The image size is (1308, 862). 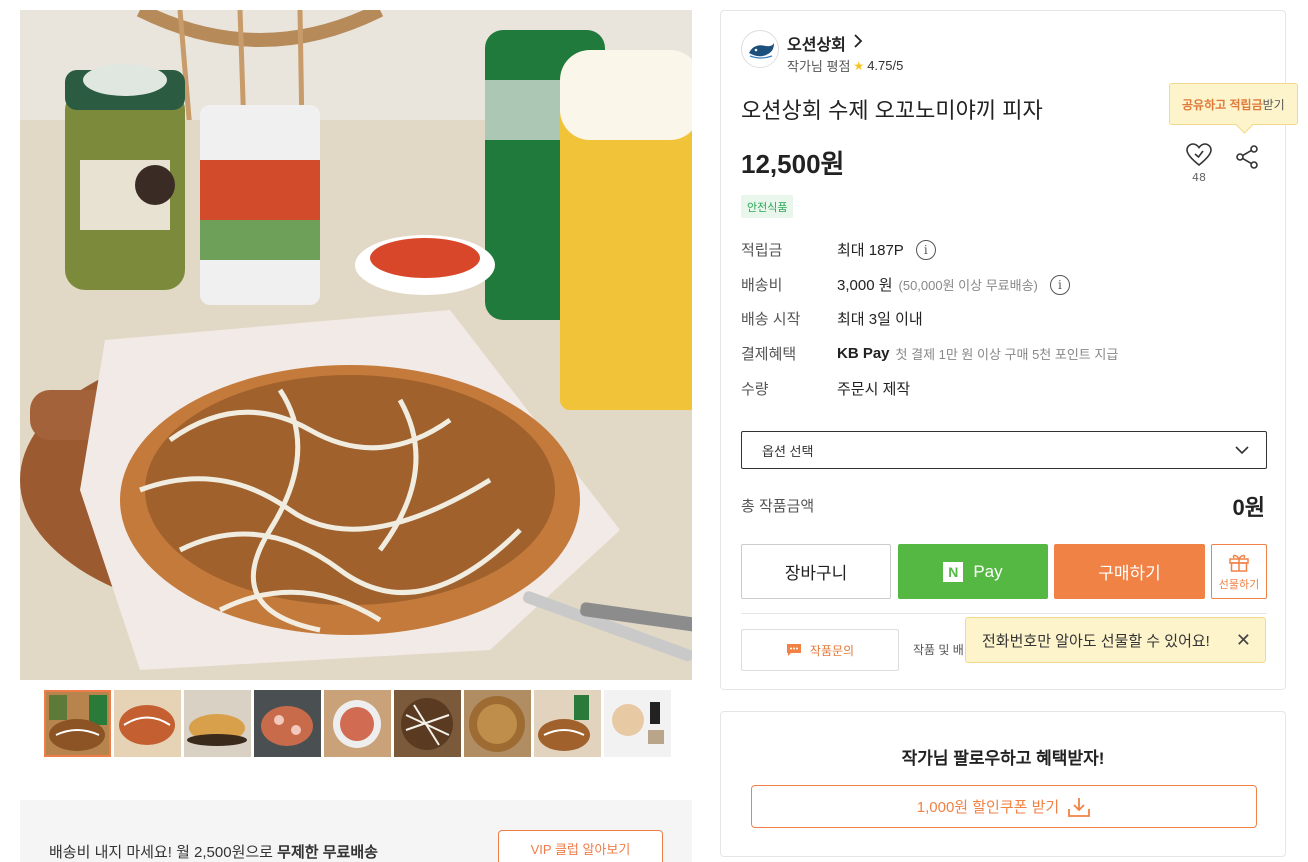 What do you see at coordinates (762, 285) in the screenshot?
I see `shipping-label: 배송비` at bounding box center [762, 285].